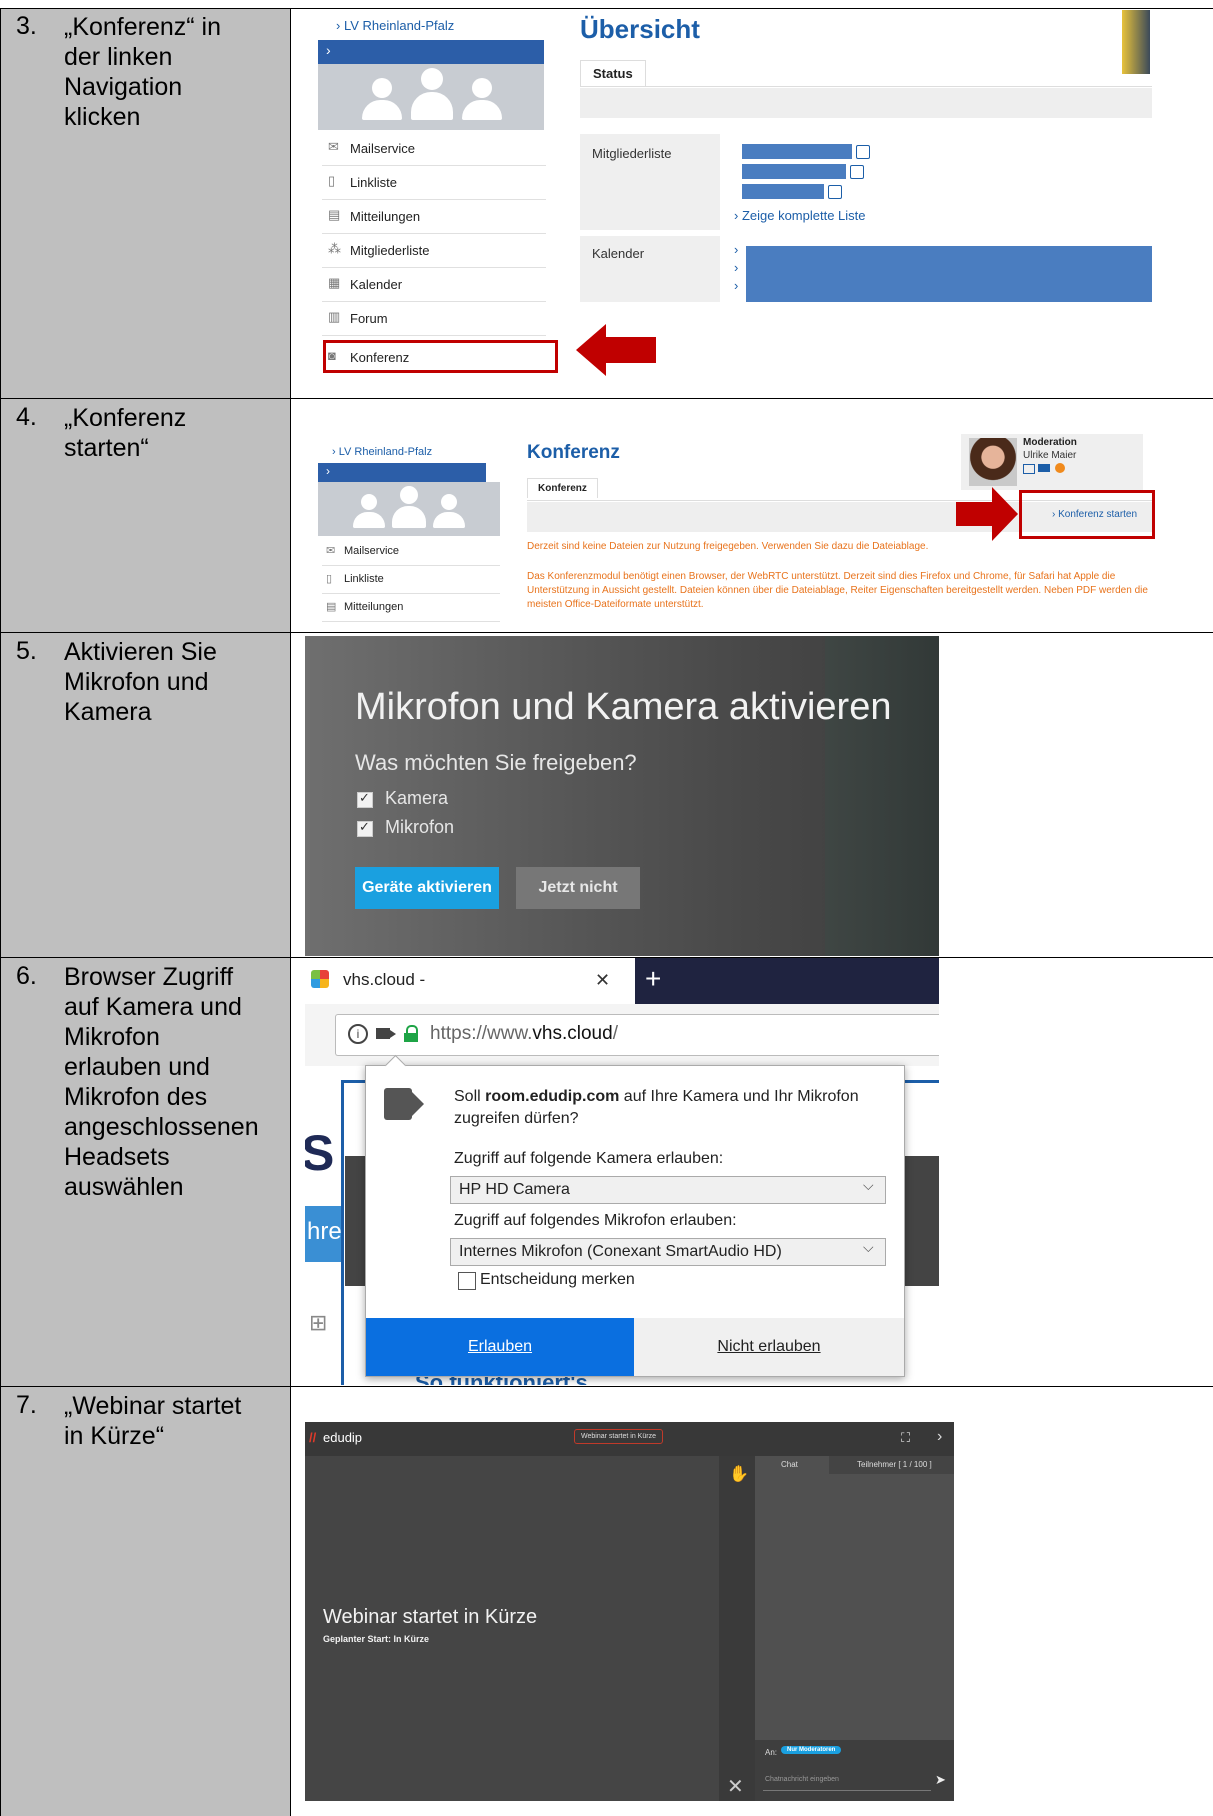  Describe the element at coordinates (811, 1750) in the screenshot. I see `recipient-select: Nur Moderatoren` at that location.